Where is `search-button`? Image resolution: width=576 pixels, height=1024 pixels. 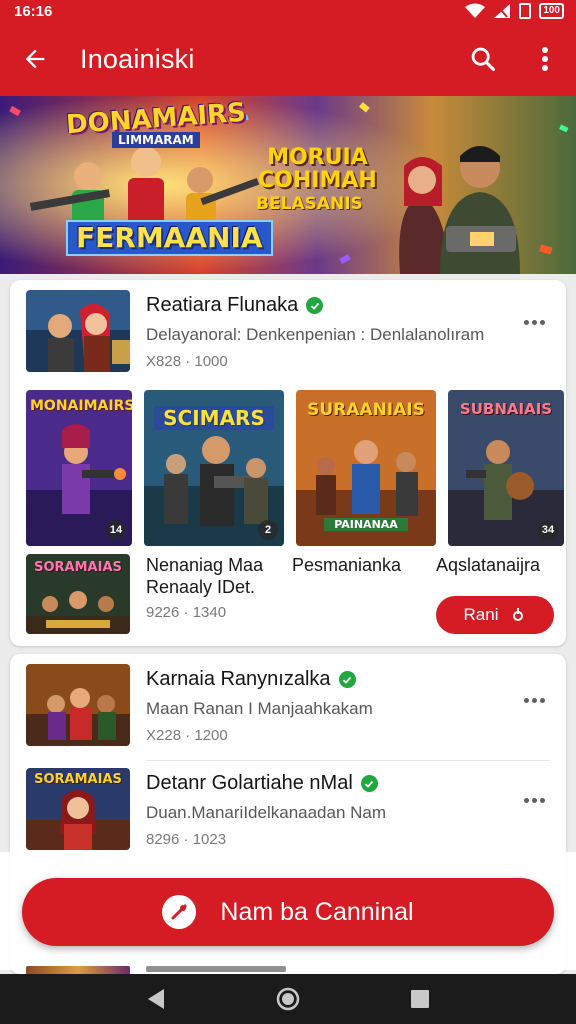 search-button is located at coordinates (483, 59).